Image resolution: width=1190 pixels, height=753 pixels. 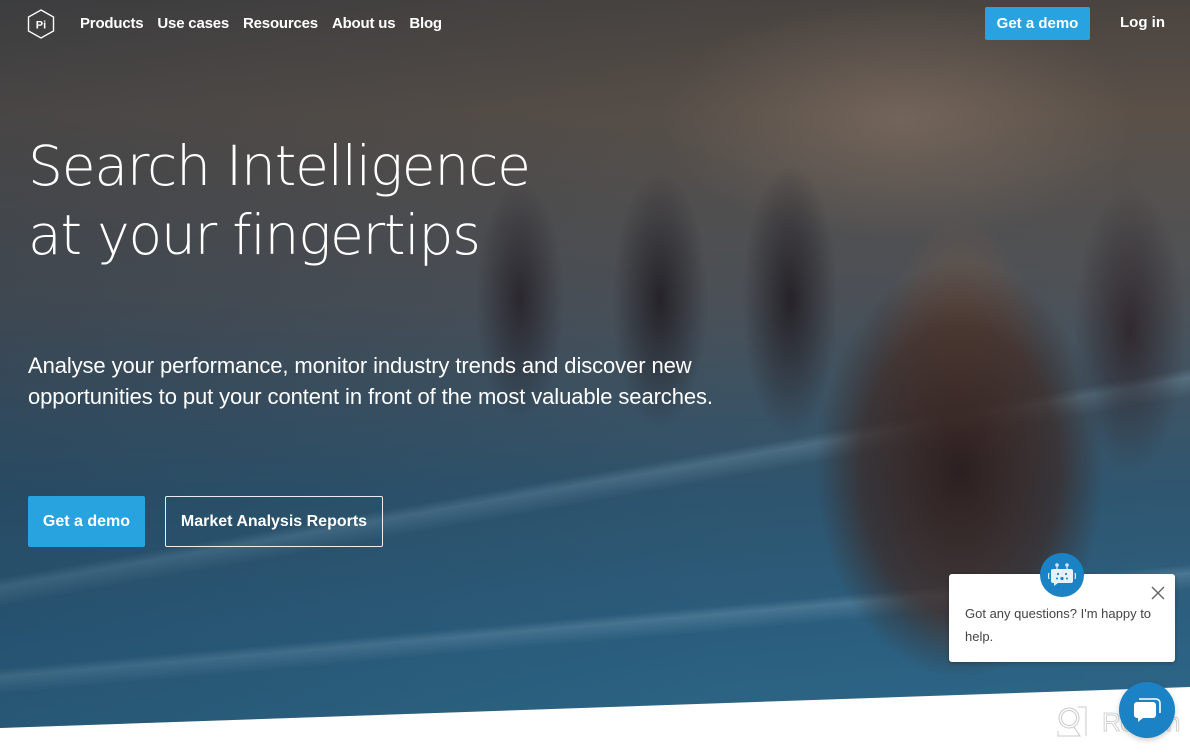 What do you see at coordinates (1058, 625) in the screenshot?
I see `chat-message: Got any questions? I'm happy to help.` at bounding box center [1058, 625].